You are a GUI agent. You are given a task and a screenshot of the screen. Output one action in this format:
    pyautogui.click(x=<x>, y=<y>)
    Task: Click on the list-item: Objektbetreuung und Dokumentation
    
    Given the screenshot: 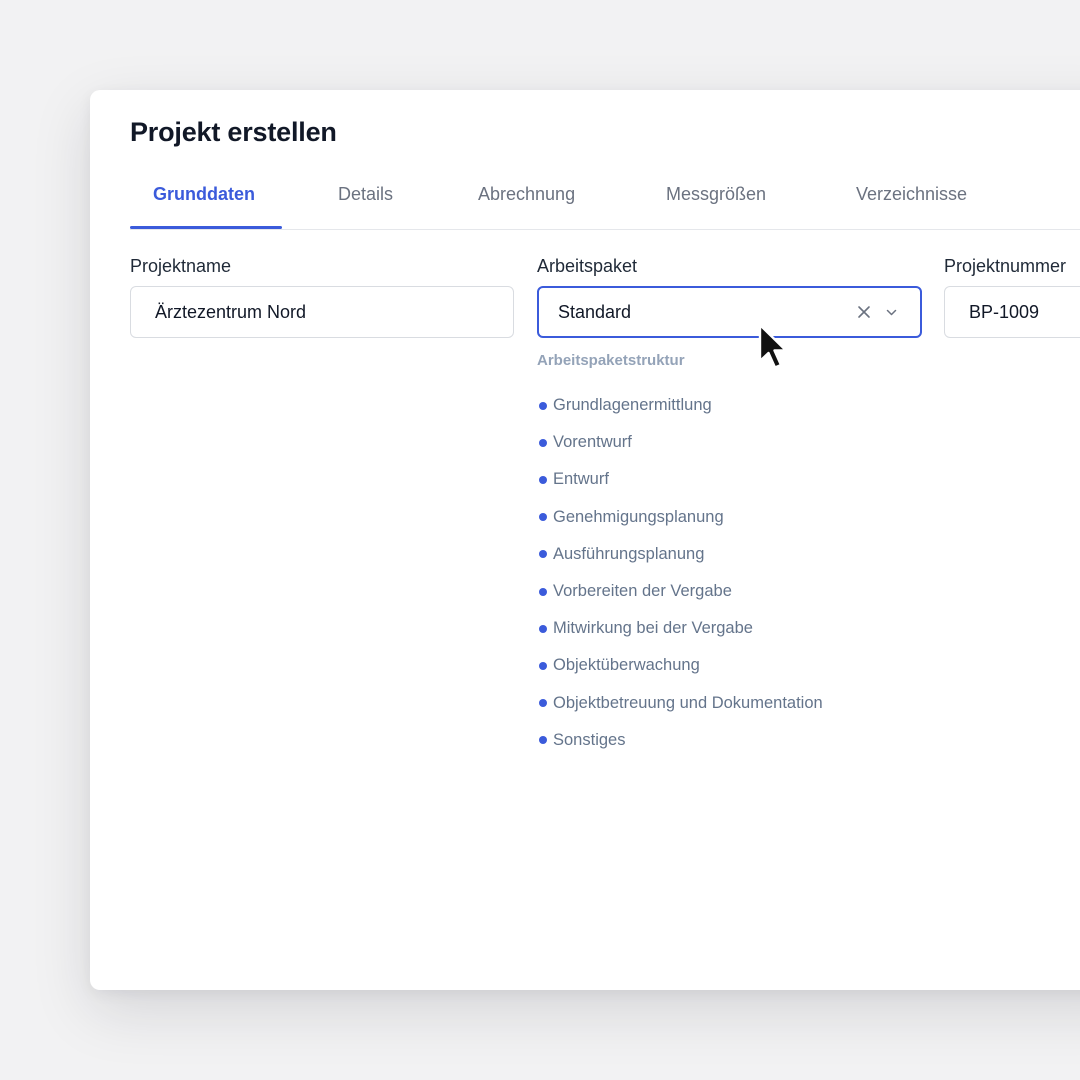 What is the action you would take?
    pyautogui.click(x=680, y=703)
    